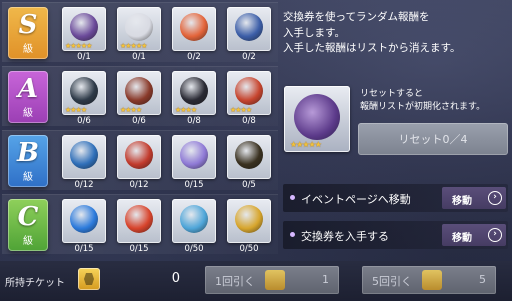 The width and height of the screenshot is (512, 301). I want to click on blue-drop-icon, so click(194, 219).